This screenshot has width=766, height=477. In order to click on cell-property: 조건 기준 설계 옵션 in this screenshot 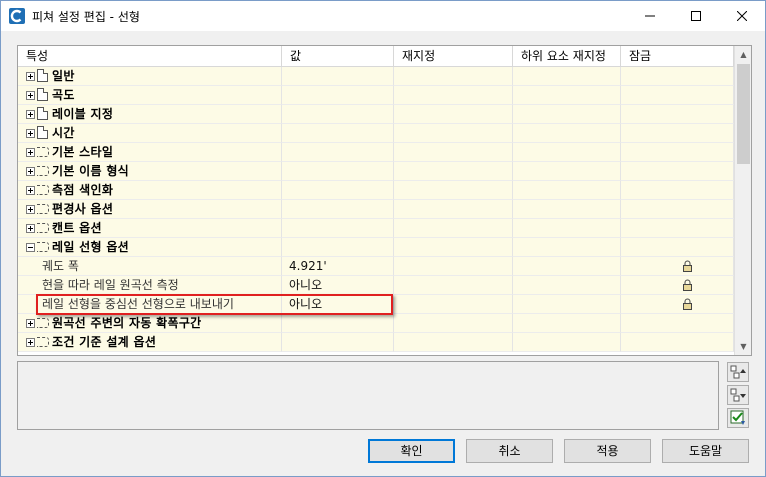, I will do `click(150, 342)`.